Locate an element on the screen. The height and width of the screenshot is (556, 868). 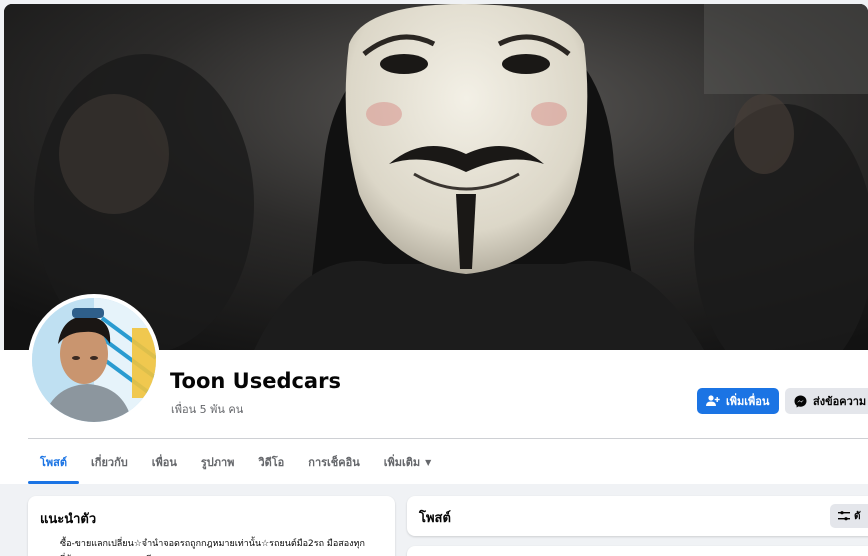
tab-photos: รูปภาพ is located at coordinates (218, 462).